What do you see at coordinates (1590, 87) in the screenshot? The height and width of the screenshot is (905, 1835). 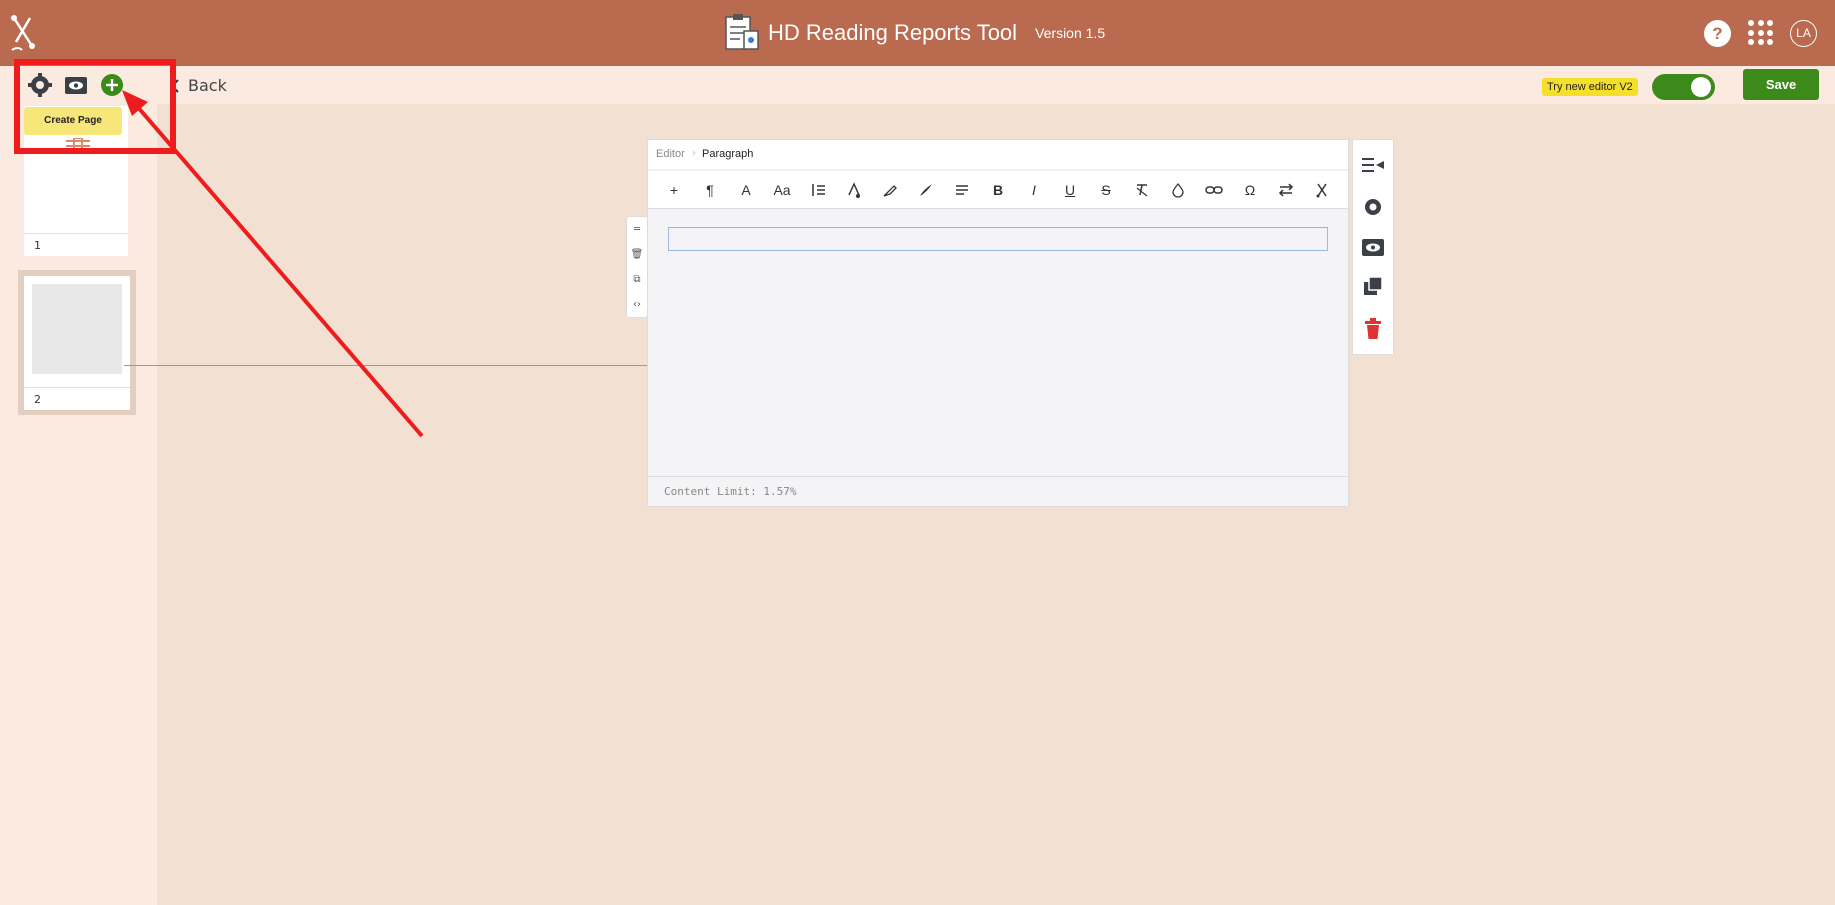 I see `try-new-editor-label: Try new editor V2` at bounding box center [1590, 87].